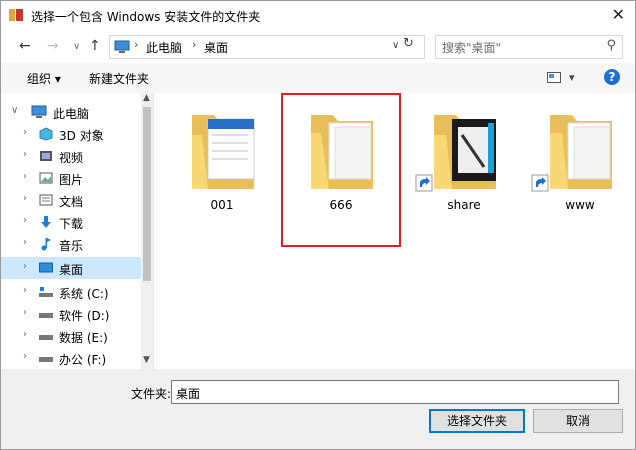  I want to click on folder-name-value: 桌面, so click(188, 394).